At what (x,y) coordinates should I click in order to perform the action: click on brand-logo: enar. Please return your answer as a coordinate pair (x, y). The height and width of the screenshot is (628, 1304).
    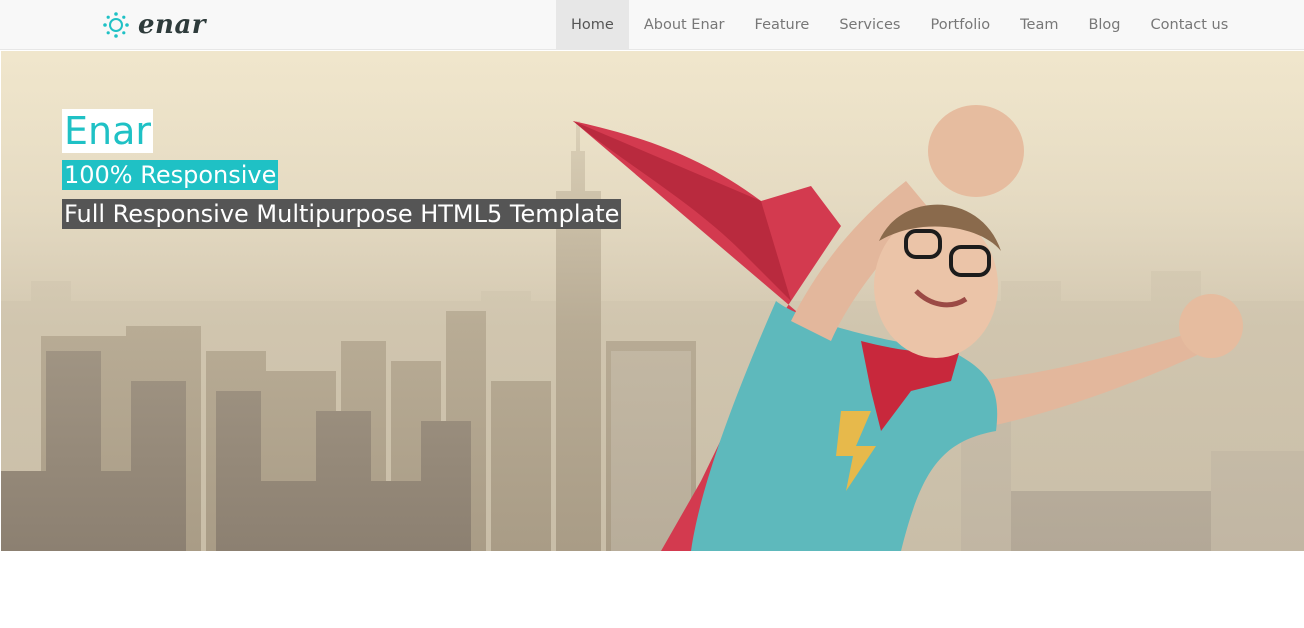
    Looking at the image, I should click on (154, 25).